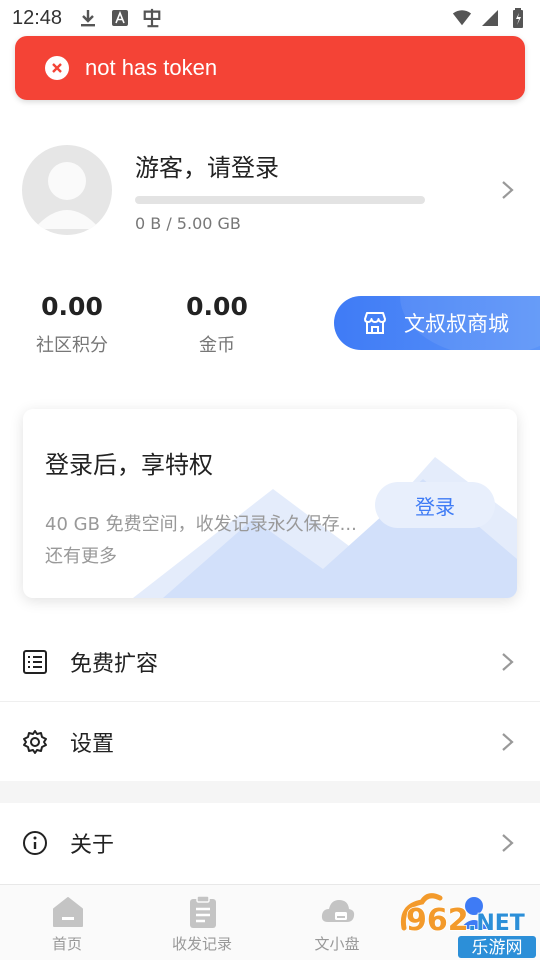 This screenshot has width=540, height=960. I want to click on status-time: 12:48, so click(37, 17).